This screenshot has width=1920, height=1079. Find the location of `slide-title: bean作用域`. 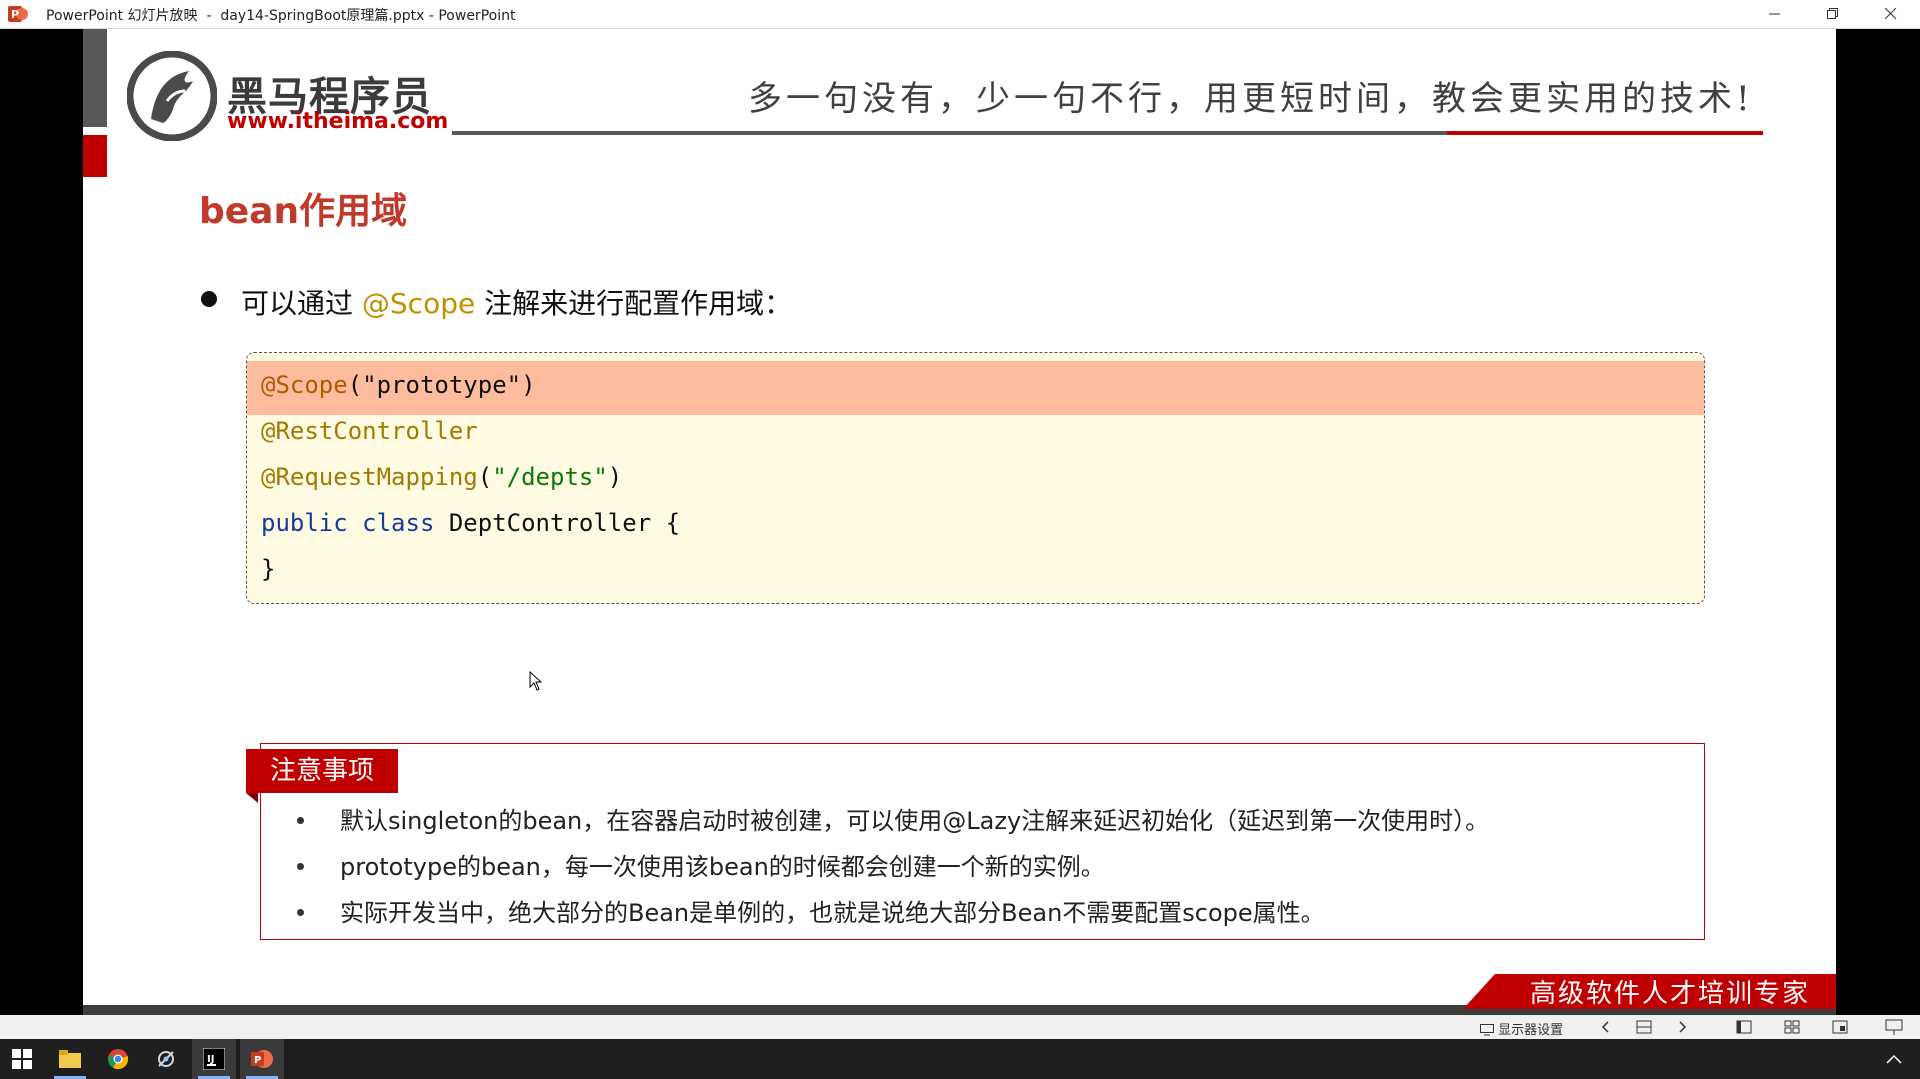

slide-title: bean作用域 is located at coordinates (303, 211).